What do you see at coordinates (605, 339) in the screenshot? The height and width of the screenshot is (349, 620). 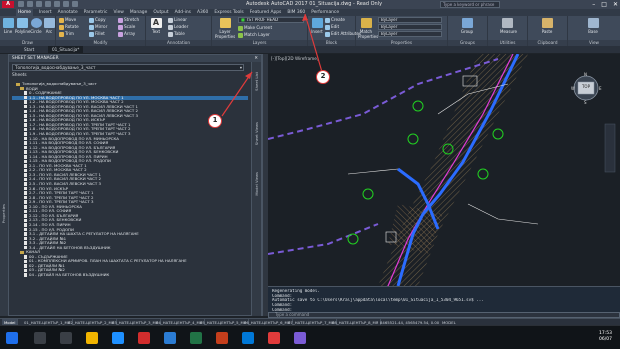 I see `clock-date: 06/07` at bounding box center [605, 339].